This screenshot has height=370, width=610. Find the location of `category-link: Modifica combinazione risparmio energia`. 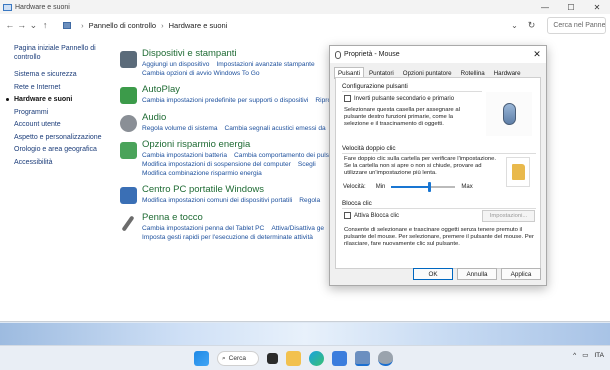

category-link: Modifica combinazione risparmio energia is located at coordinates (202, 173).